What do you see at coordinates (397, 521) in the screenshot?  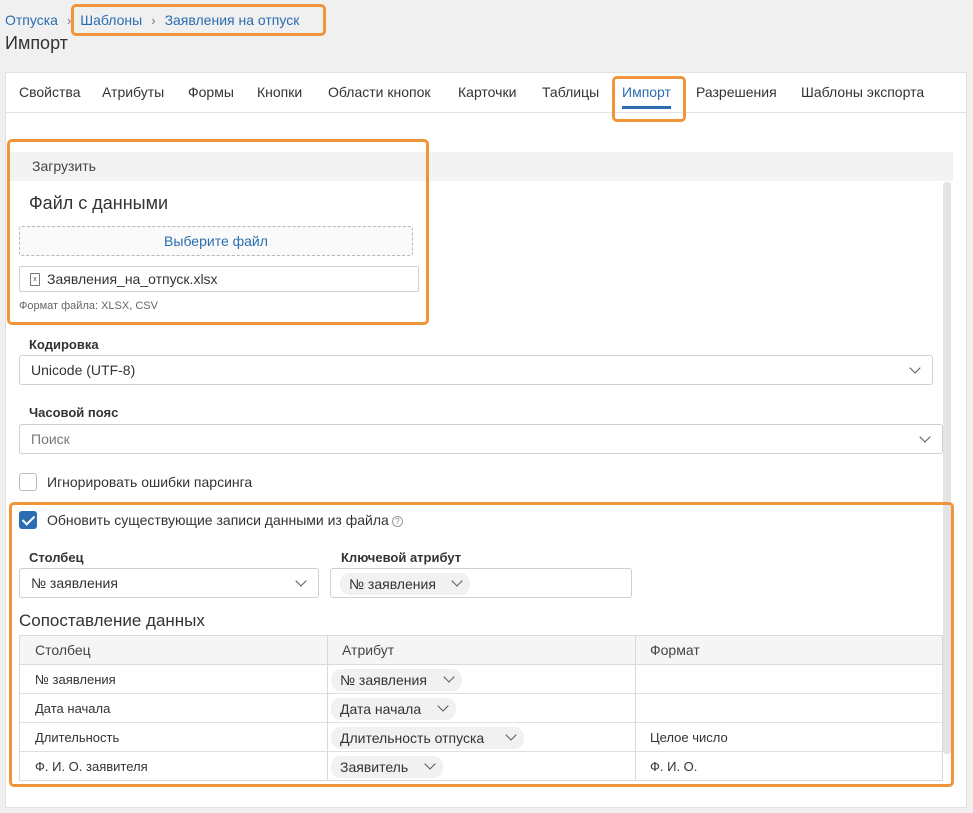 I see `help-icon: ?` at bounding box center [397, 521].